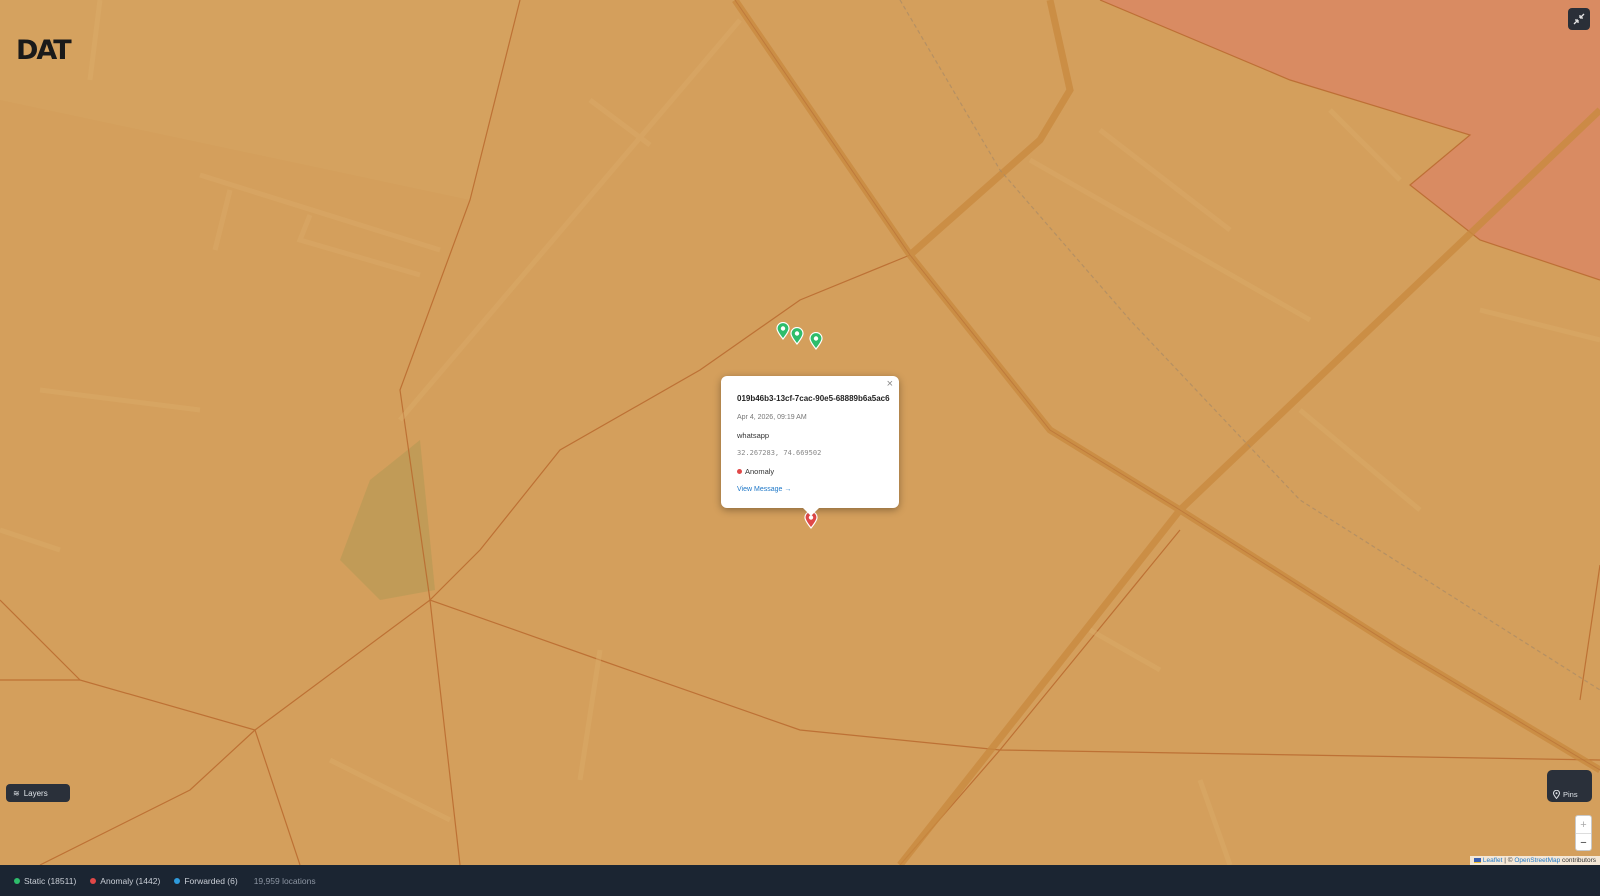 This screenshot has height=896, width=1600. I want to click on zoom-control: + −, so click(1583, 833).